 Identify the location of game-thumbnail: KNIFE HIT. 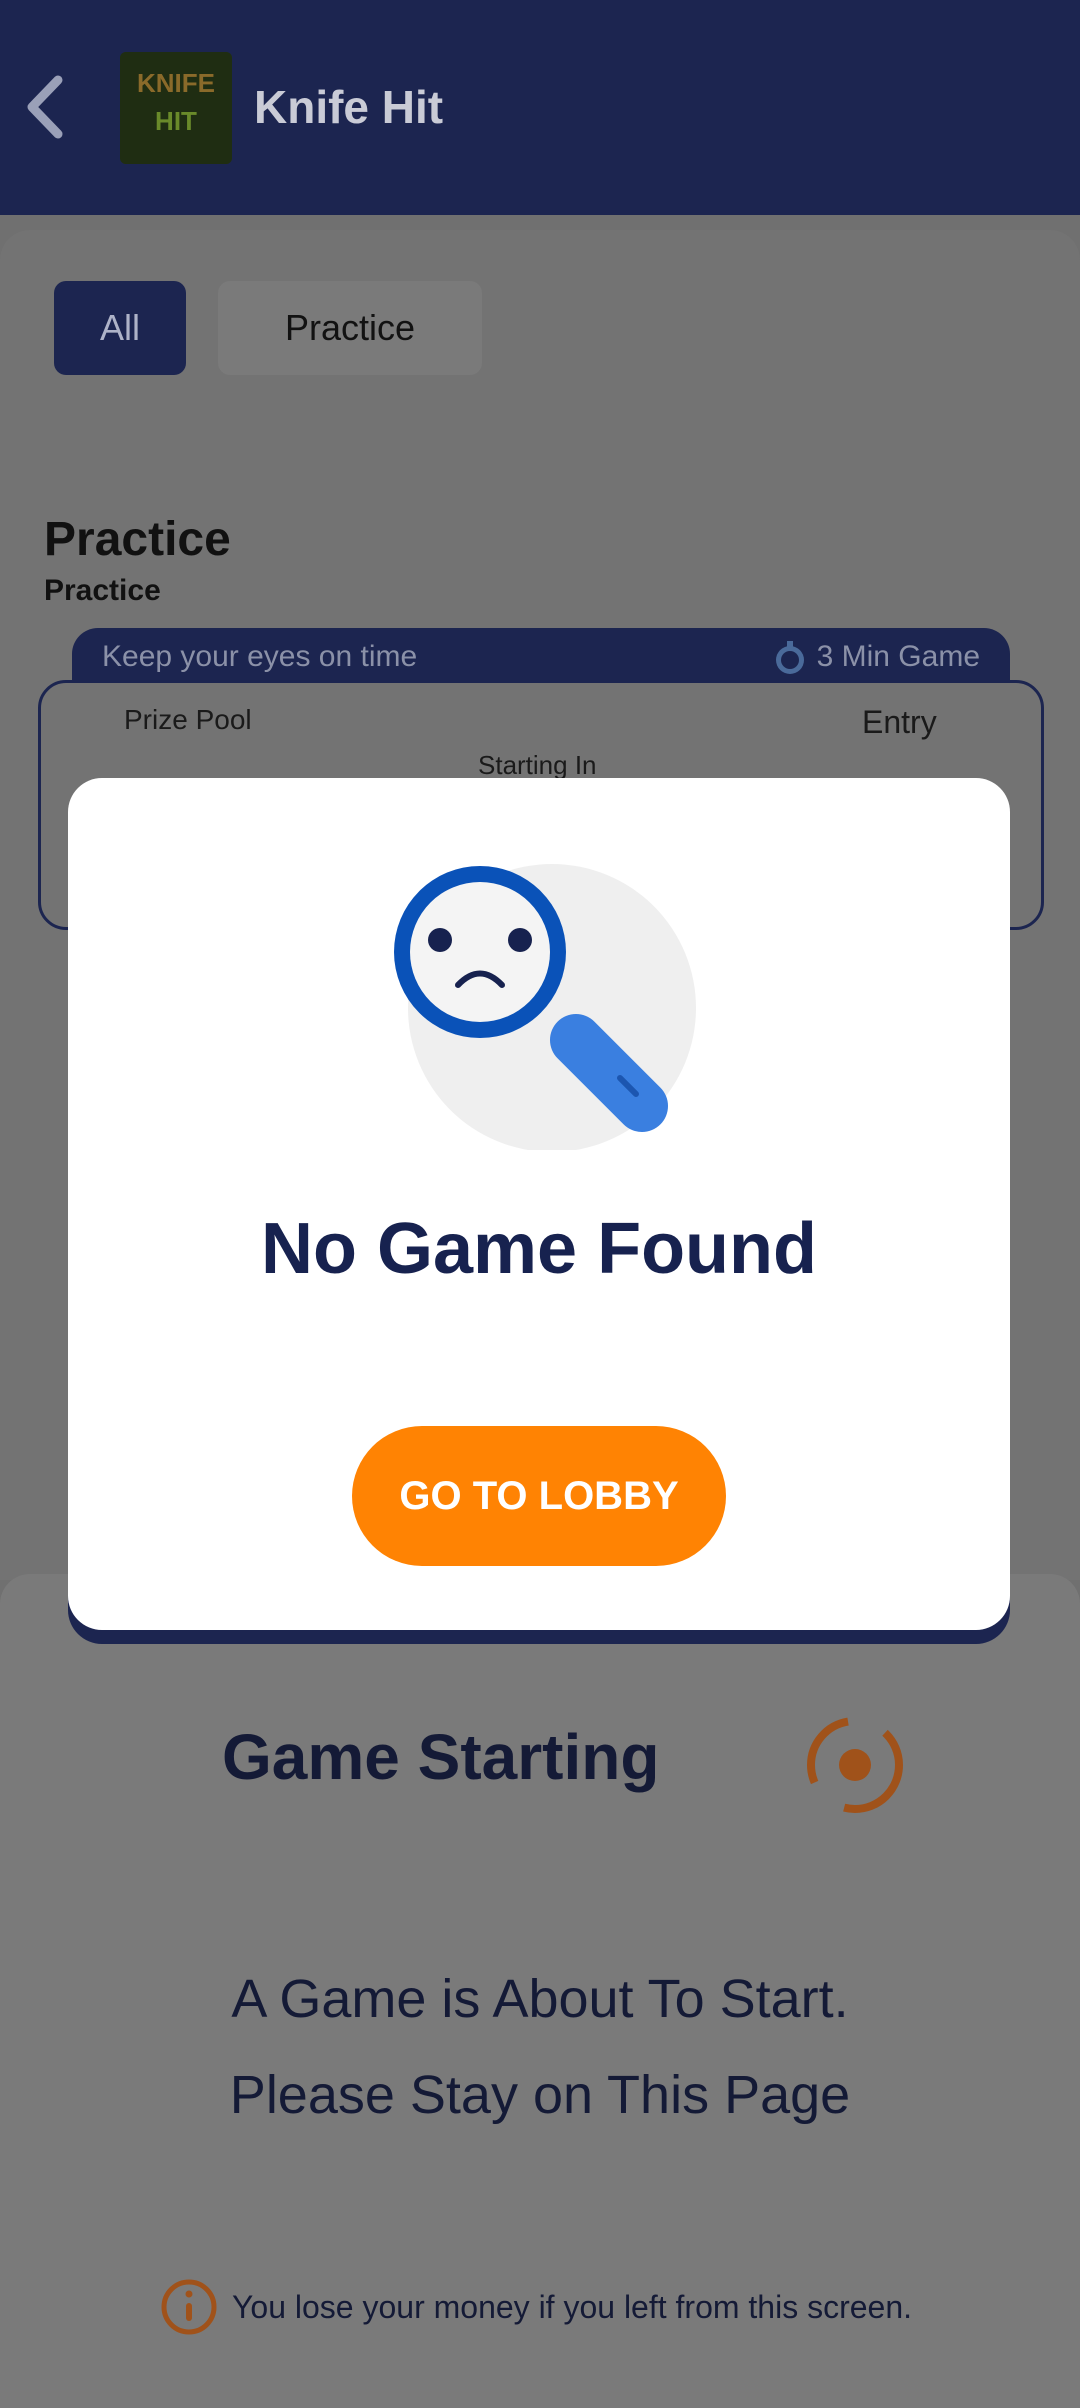
(176, 108).